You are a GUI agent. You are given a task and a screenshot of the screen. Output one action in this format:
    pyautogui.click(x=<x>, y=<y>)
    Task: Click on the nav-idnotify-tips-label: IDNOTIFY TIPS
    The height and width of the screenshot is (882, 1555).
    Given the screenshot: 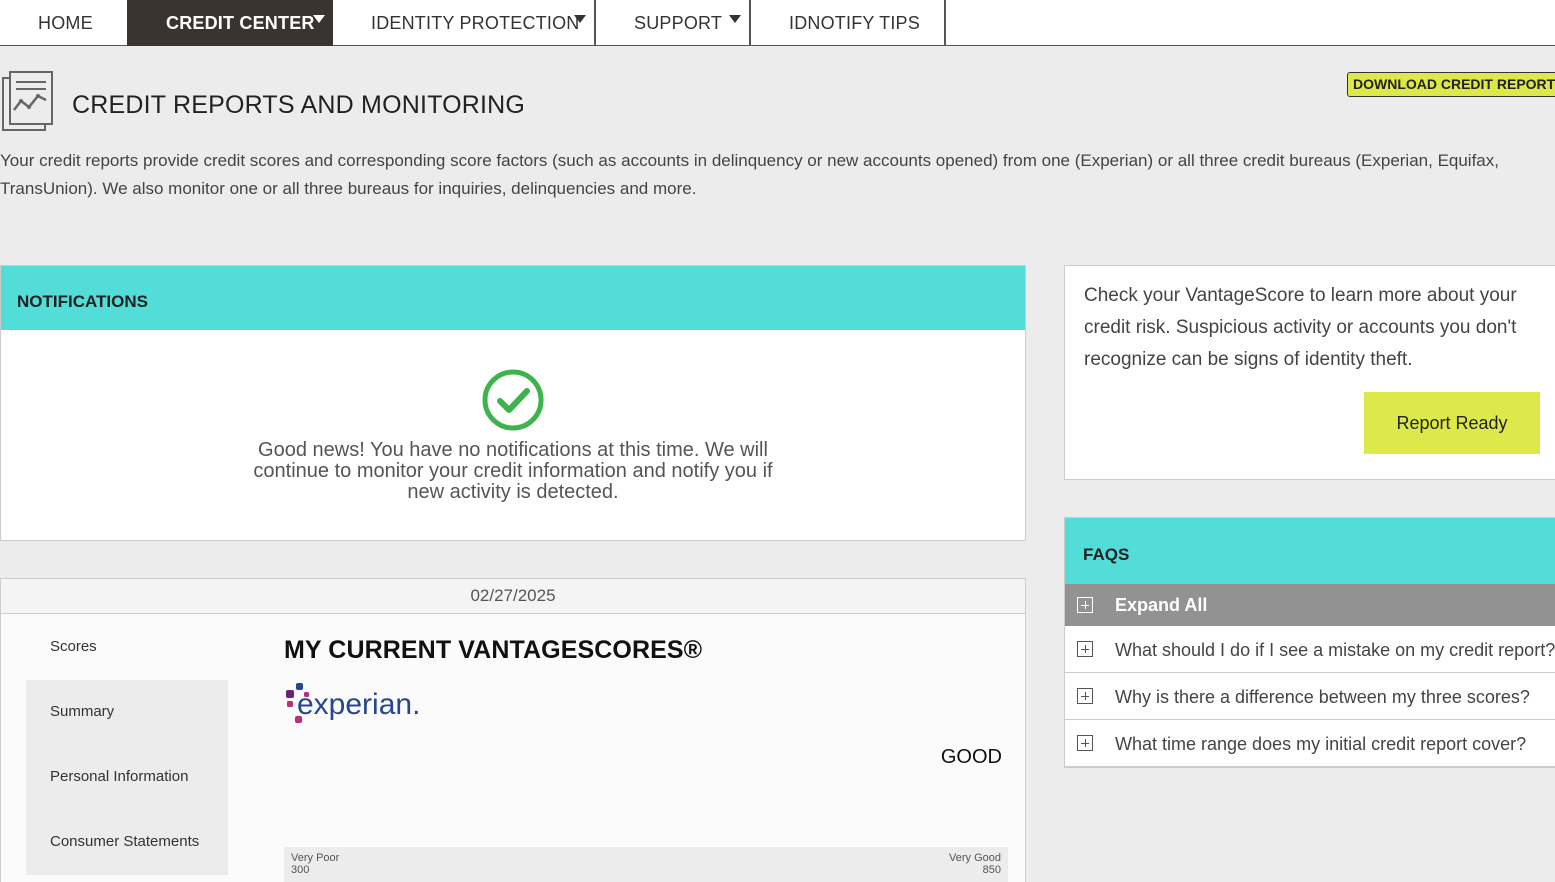 What is the action you would take?
    pyautogui.click(x=854, y=22)
    